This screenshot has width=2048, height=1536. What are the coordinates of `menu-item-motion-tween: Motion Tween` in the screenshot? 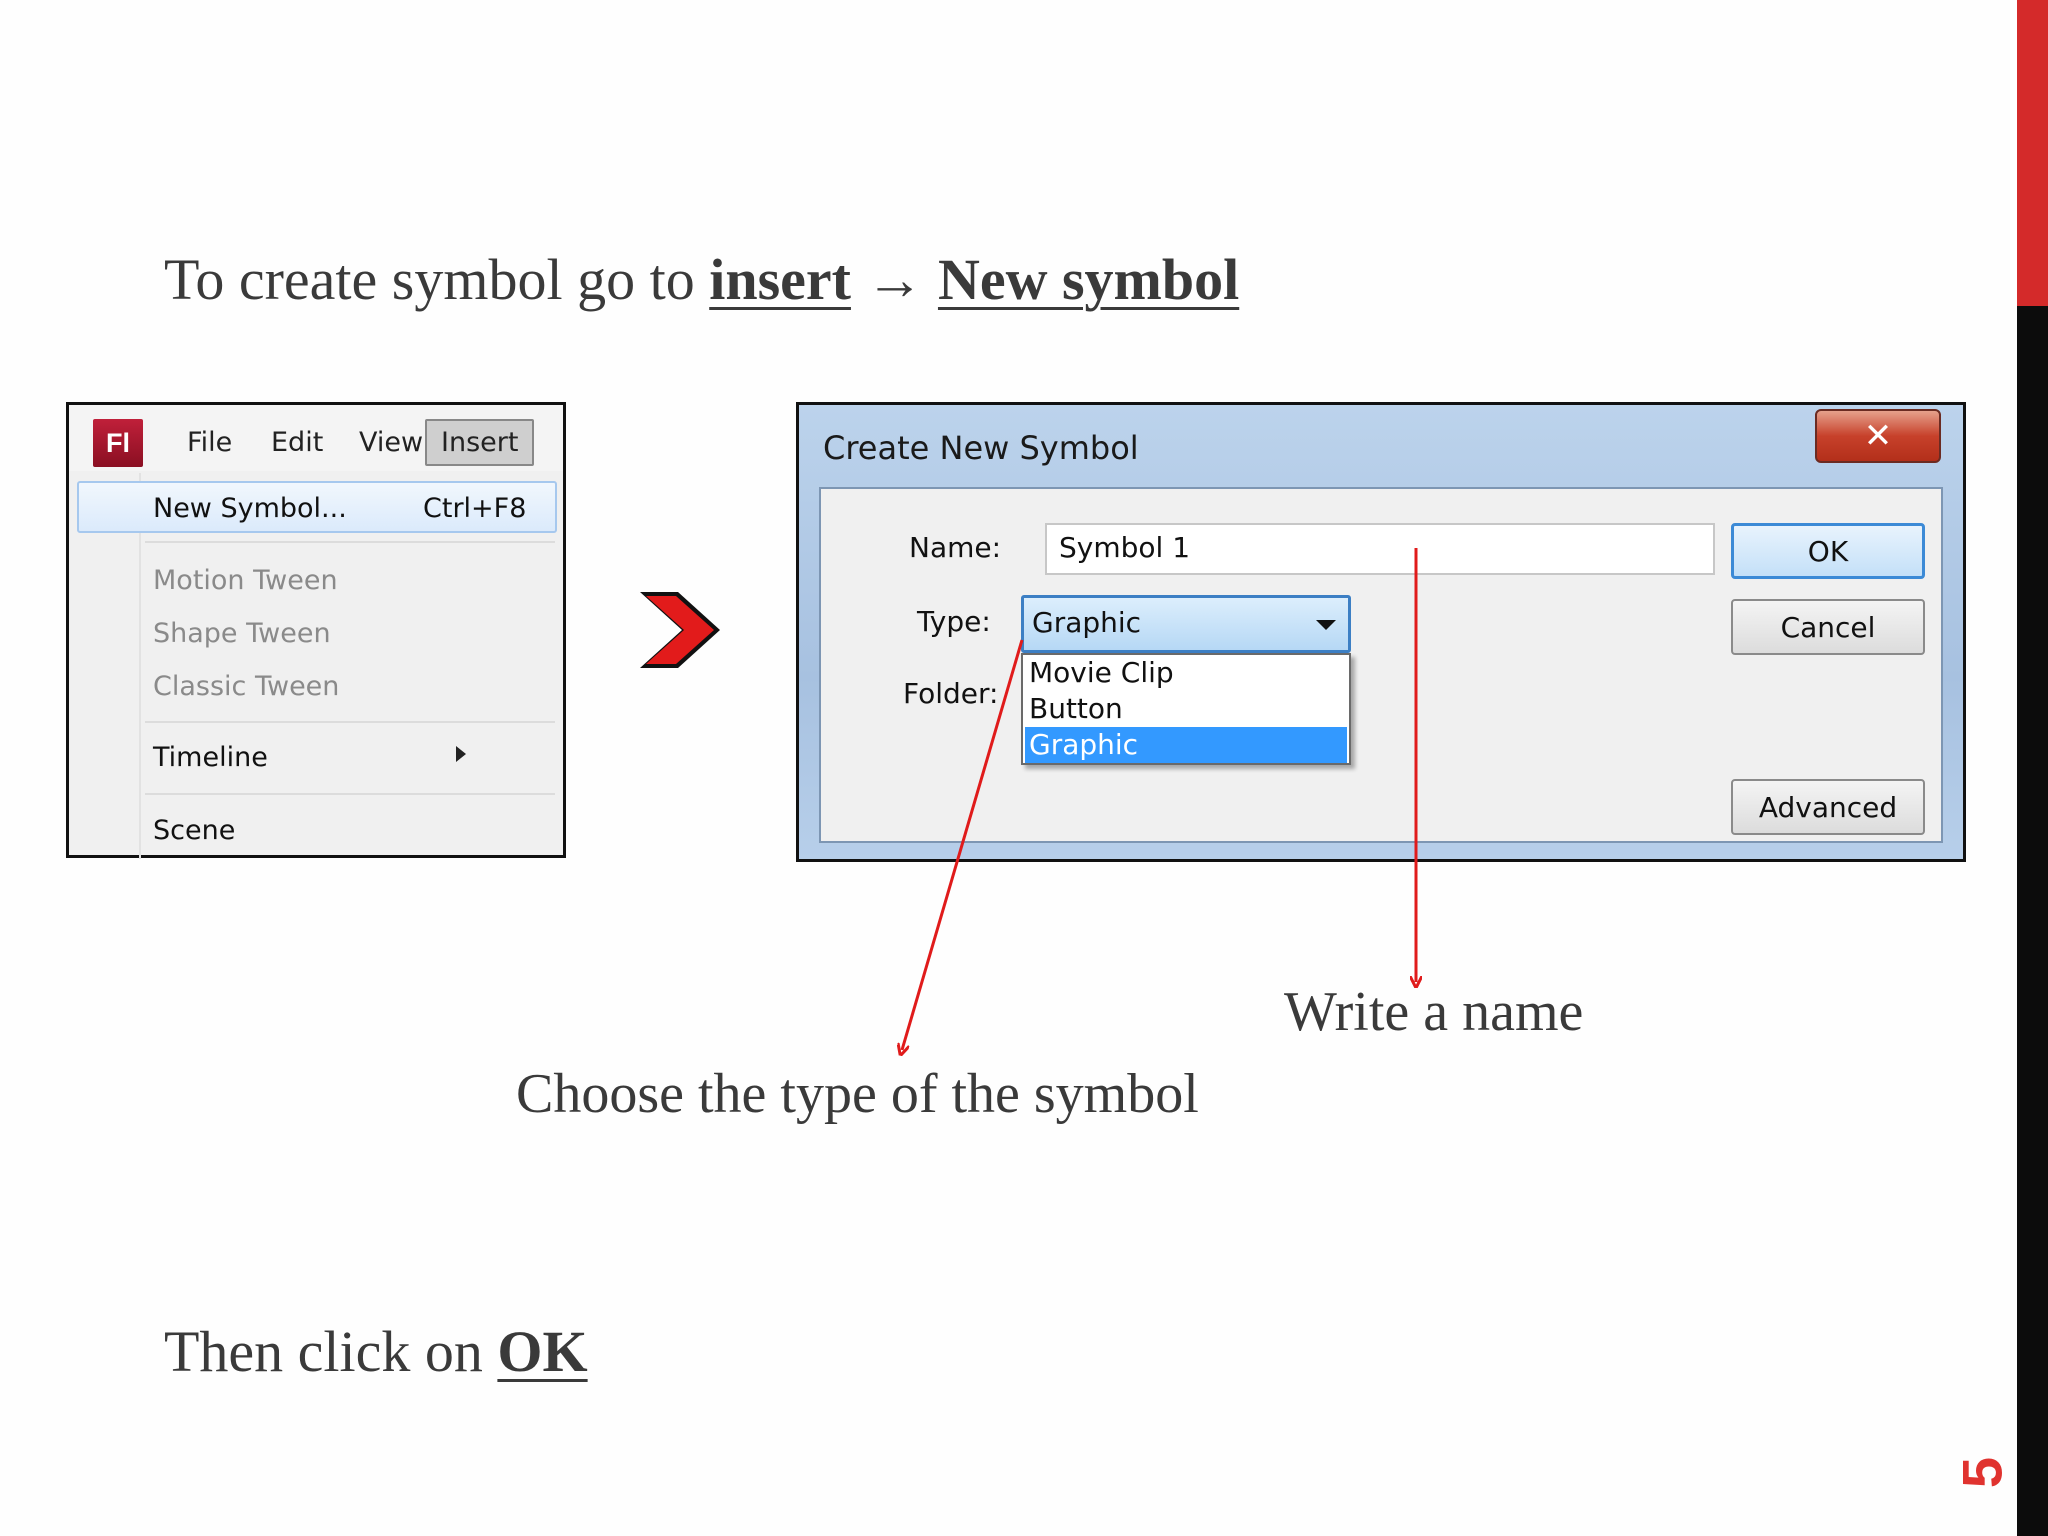 It's located at (245, 580).